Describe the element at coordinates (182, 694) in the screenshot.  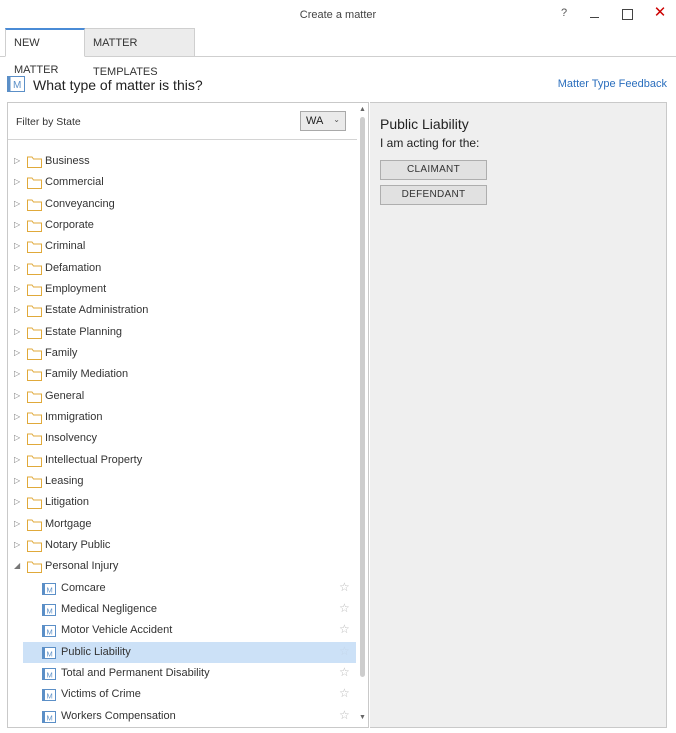
I see `tree-matter-type: M Victims of Crime ☆` at that location.